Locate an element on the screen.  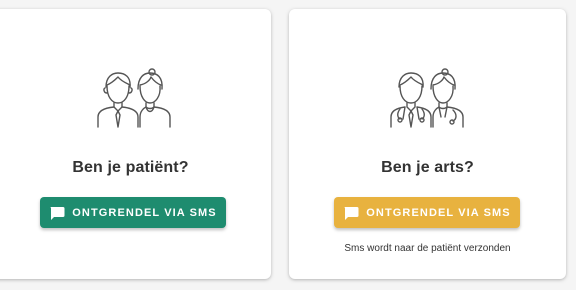
doctor-unlock-sms-button: ONTGRENDEL VIA SMS is located at coordinates (427, 212).